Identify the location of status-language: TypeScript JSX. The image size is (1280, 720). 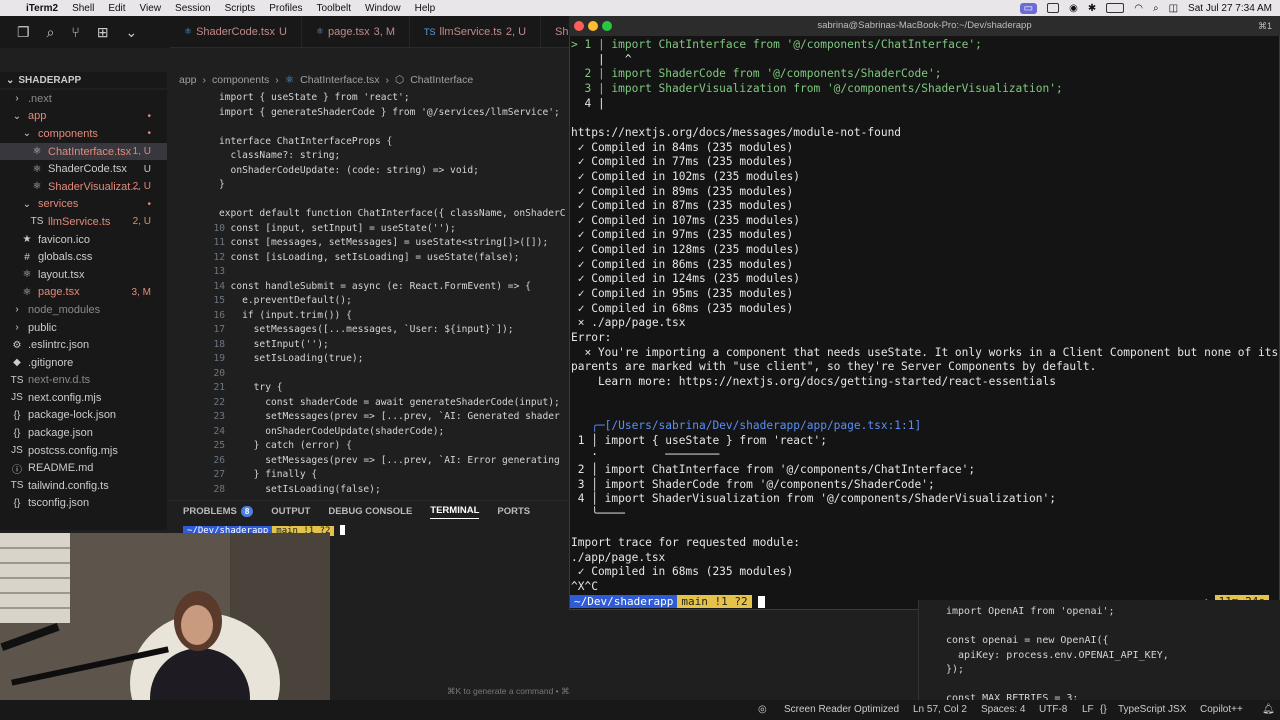
(1152, 709).